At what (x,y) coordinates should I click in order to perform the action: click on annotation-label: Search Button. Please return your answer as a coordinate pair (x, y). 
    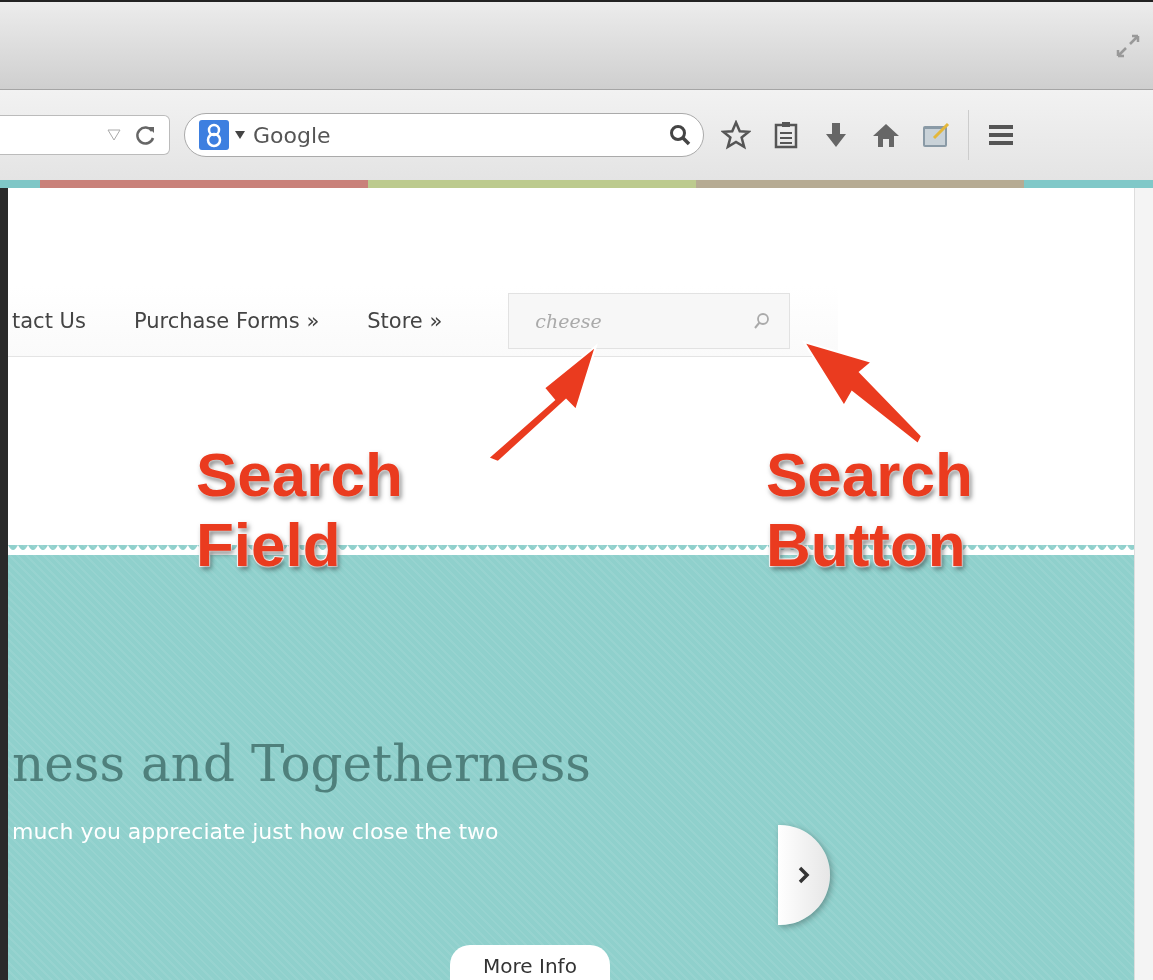
    Looking at the image, I should click on (869, 510).